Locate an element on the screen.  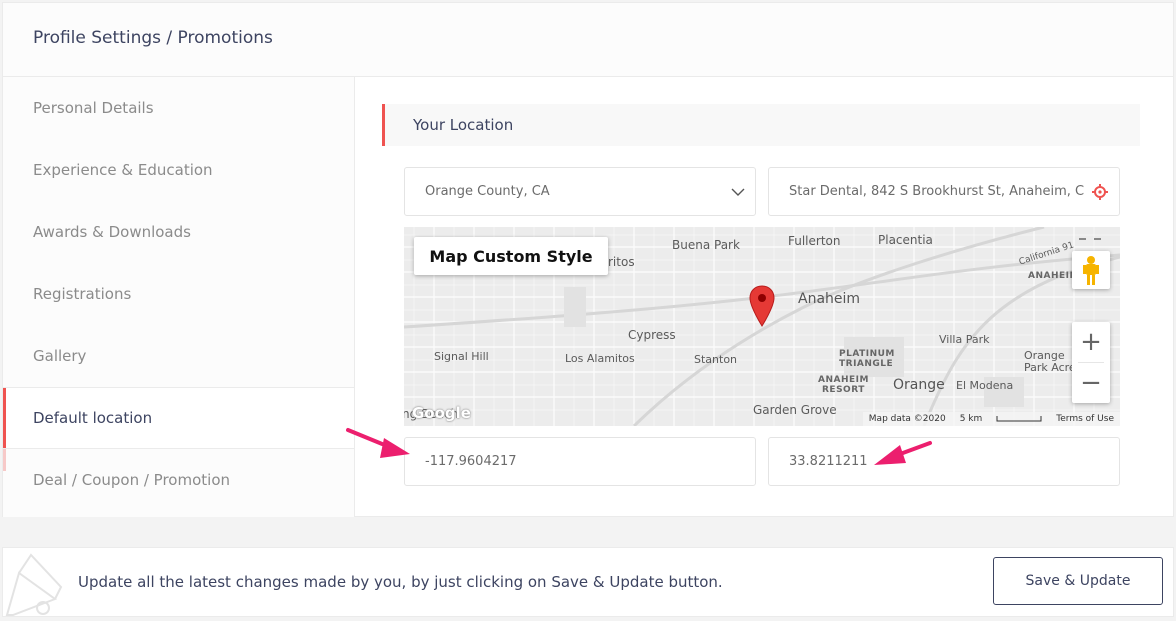
annotation-arrow-right is located at coordinates (903, 453).